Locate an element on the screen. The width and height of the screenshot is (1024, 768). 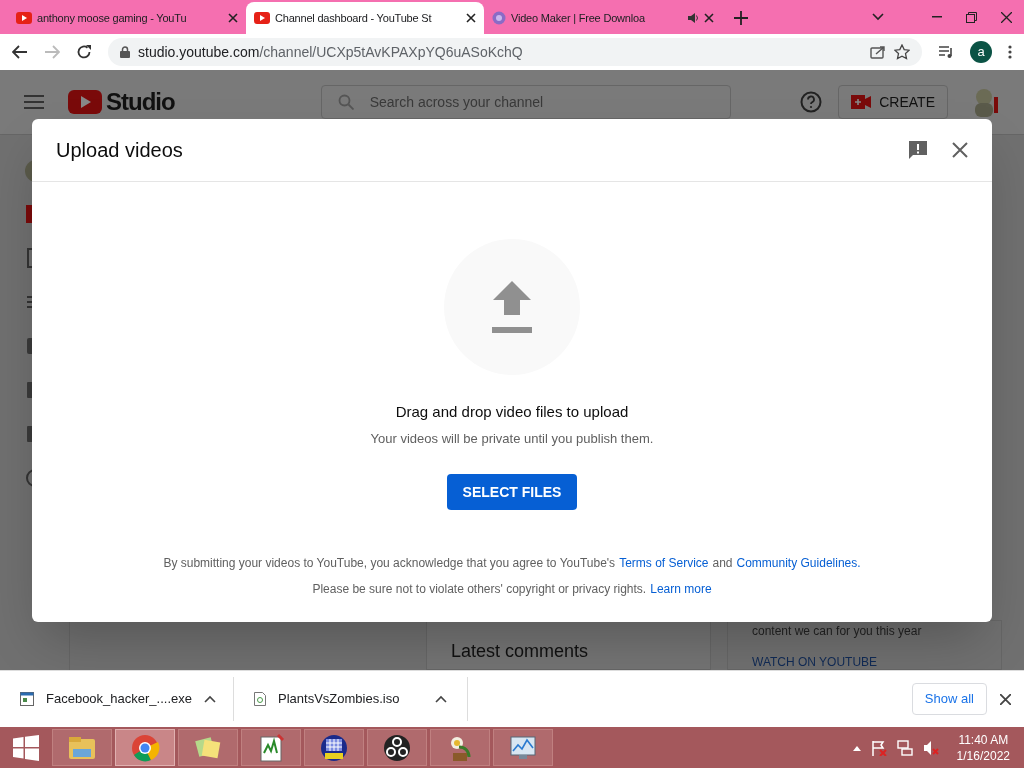
card-text: content we can for you this year is located at coordinates (837, 631).